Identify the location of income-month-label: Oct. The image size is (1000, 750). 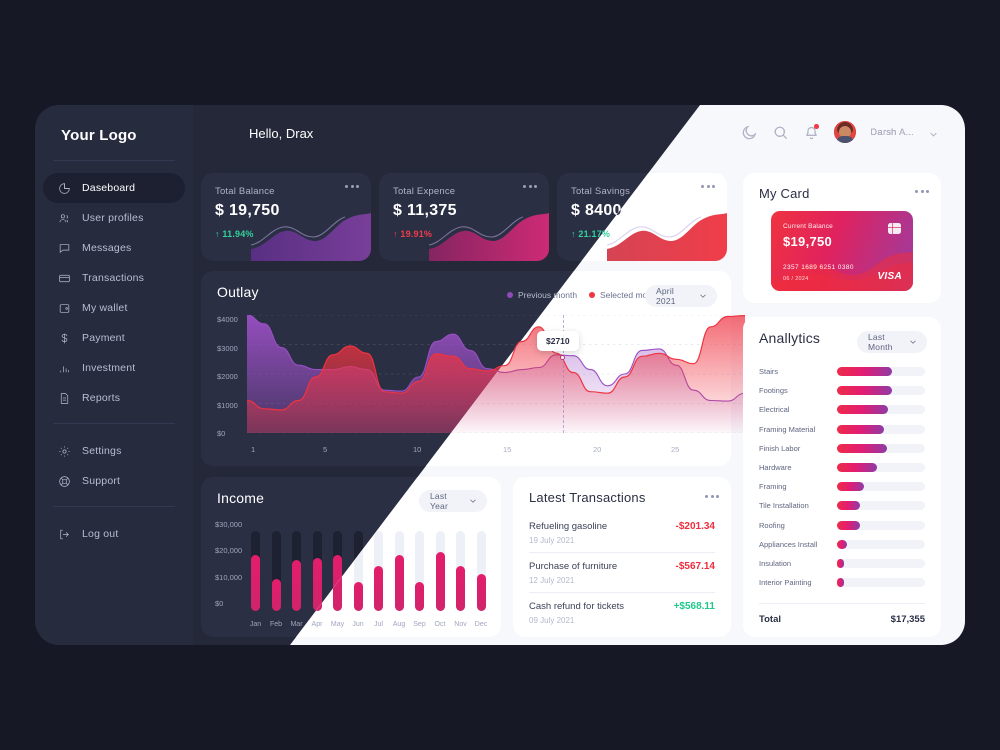
(440, 624).